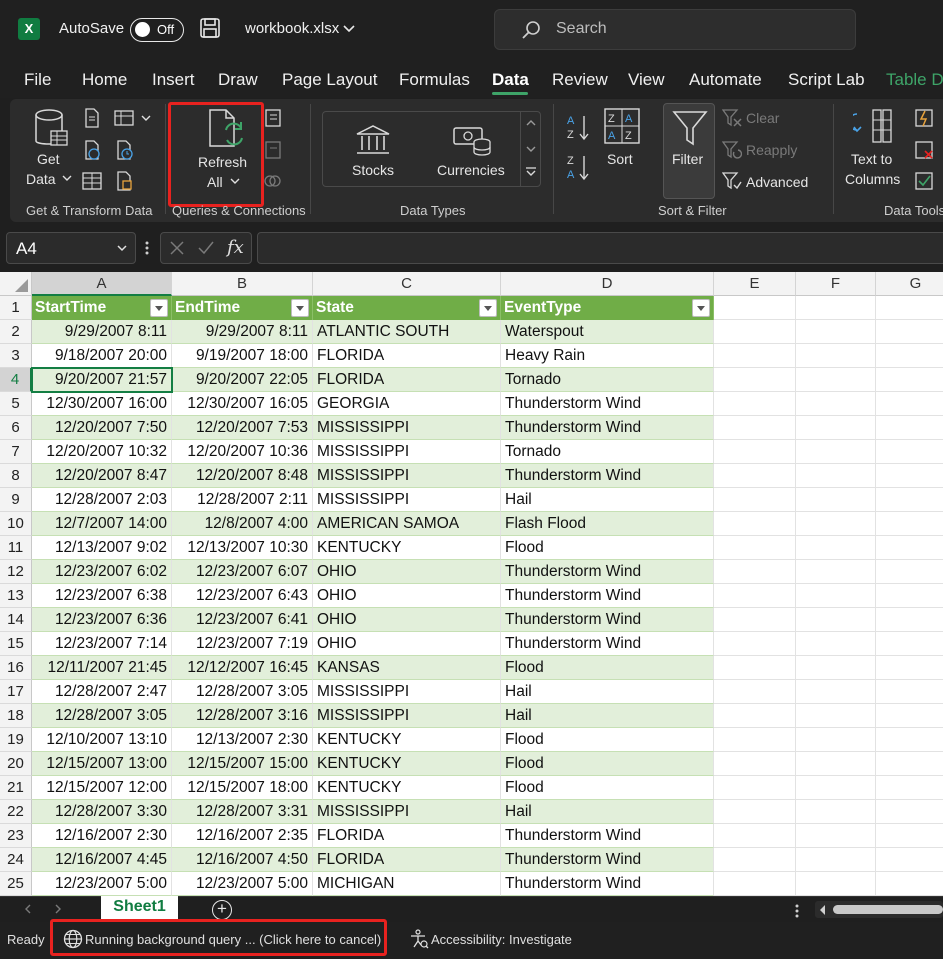 The width and height of the screenshot is (943, 959). Describe the element at coordinates (16, 308) in the screenshot. I see `row-header-1: 1` at that location.